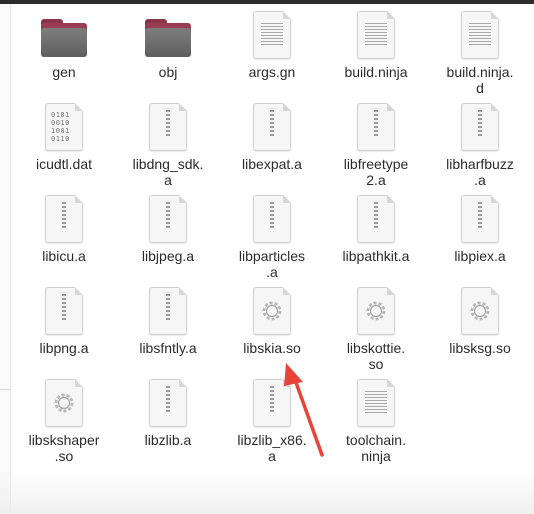 Image resolution: width=534 pixels, height=514 pixels. What do you see at coordinates (376, 72) in the screenshot?
I see `file-name: build.ninja` at bounding box center [376, 72].